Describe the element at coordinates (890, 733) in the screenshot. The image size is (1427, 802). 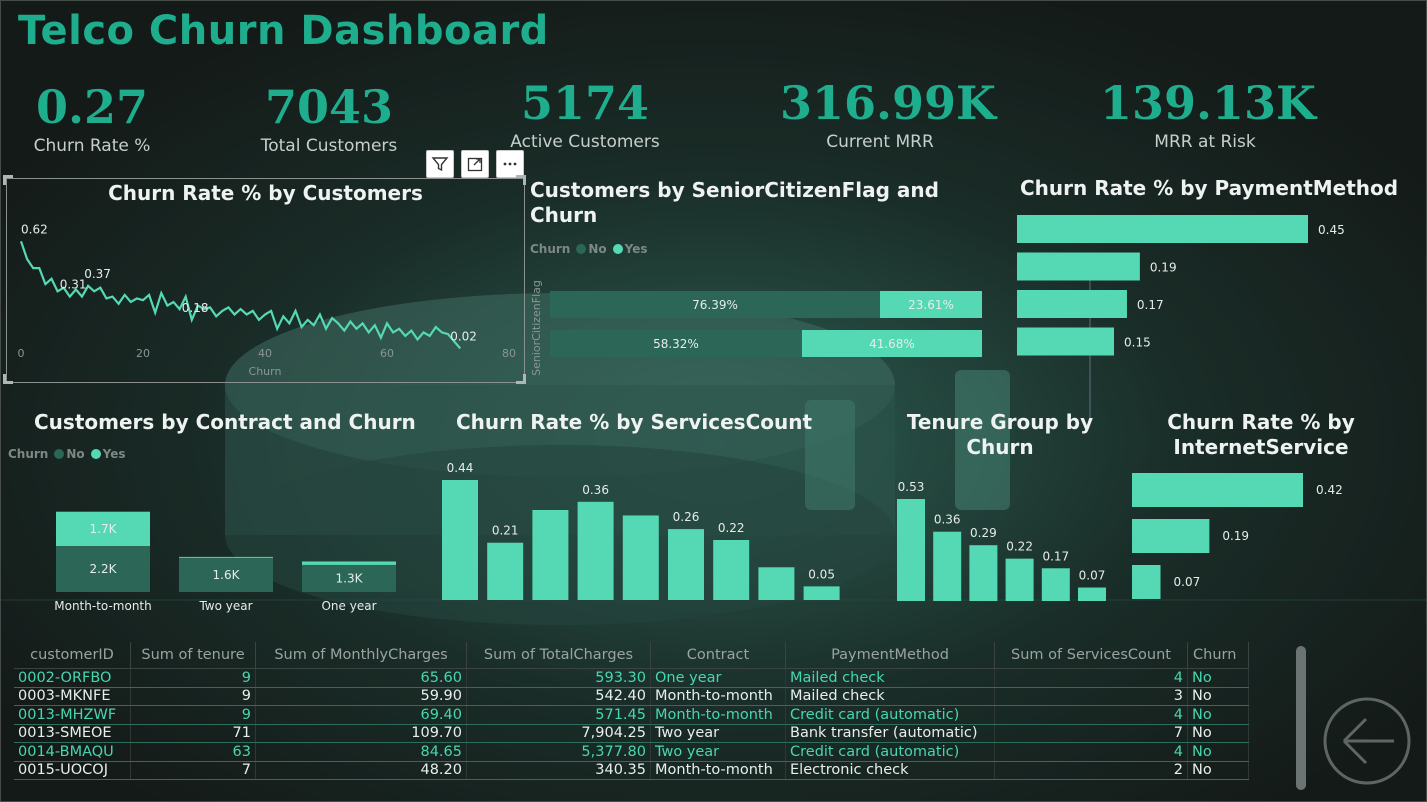
I see `table-cell: Bank transfer (automatic)` at that location.